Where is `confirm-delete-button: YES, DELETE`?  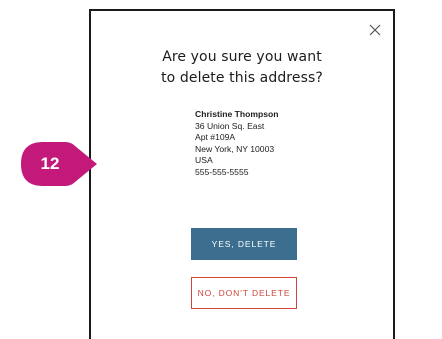
confirm-delete-button: YES, DELETE is located at coordinates (244, 244).